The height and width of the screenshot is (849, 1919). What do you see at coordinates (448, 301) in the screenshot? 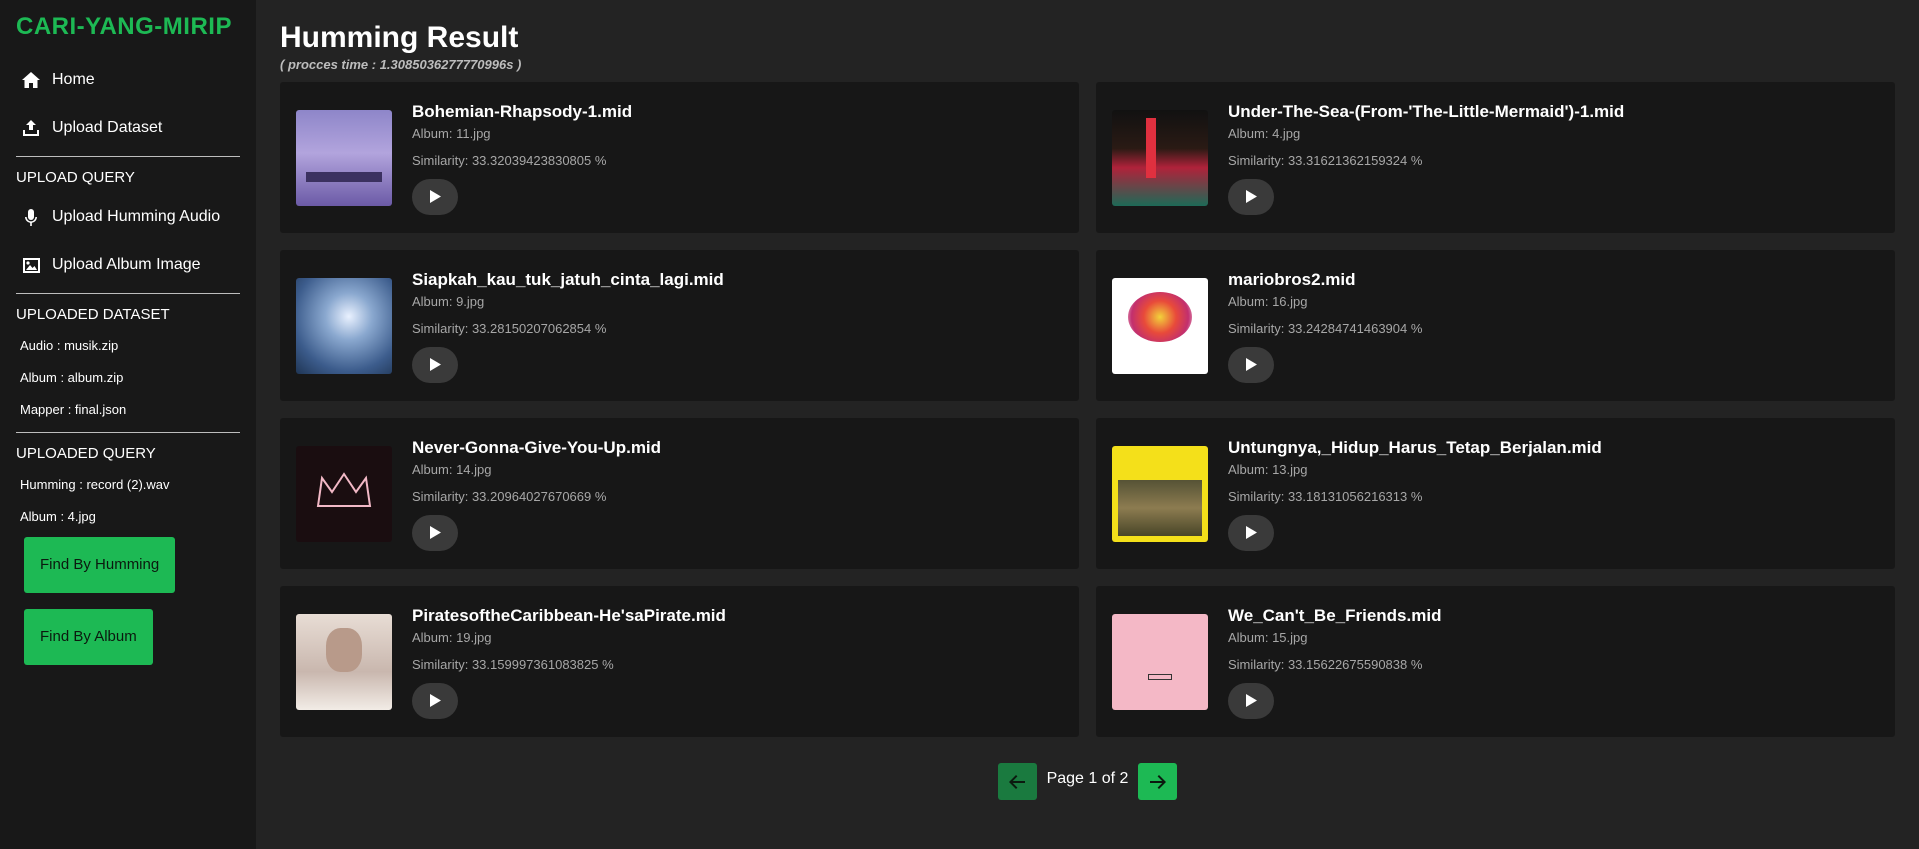
I see `album-name: Album: 9.jpg` at bounding box center [448, 301].